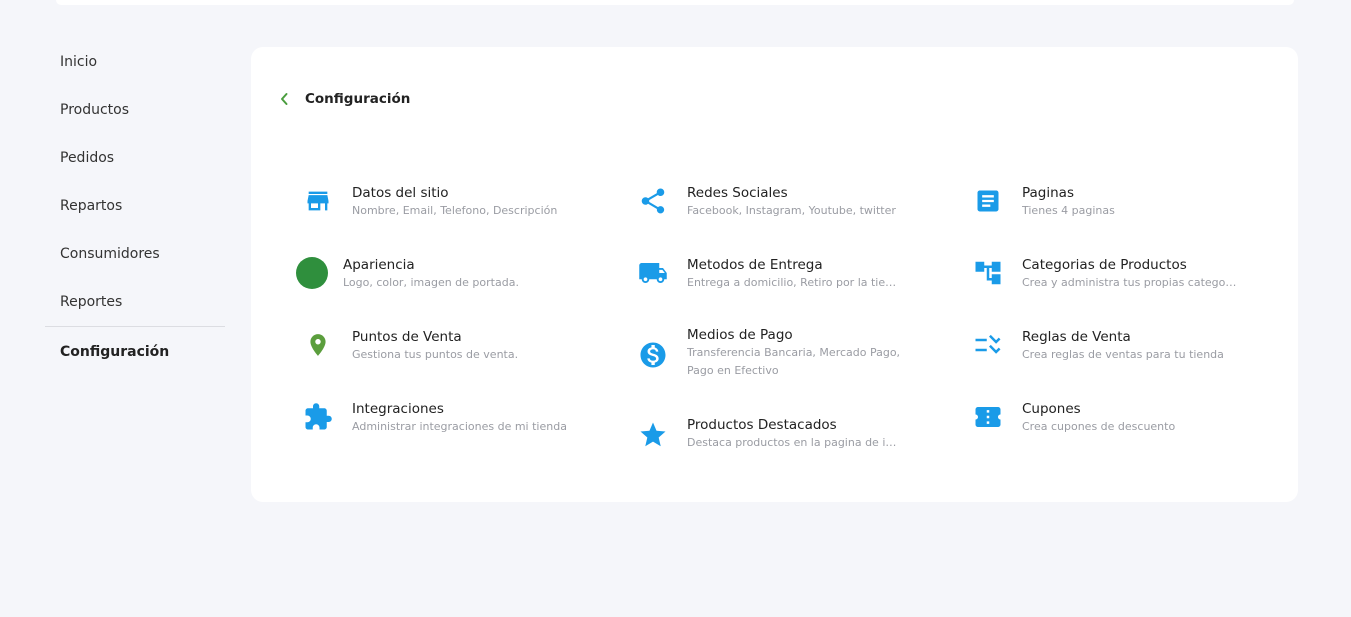 Image resolution: width=1351 pixels, height=617 pixels. What do you see at coordinates (435, 354) in the screenshot?
I see `item-subtitle: Gestiona tus puntos de venta.` at bounding box center [435, 354].